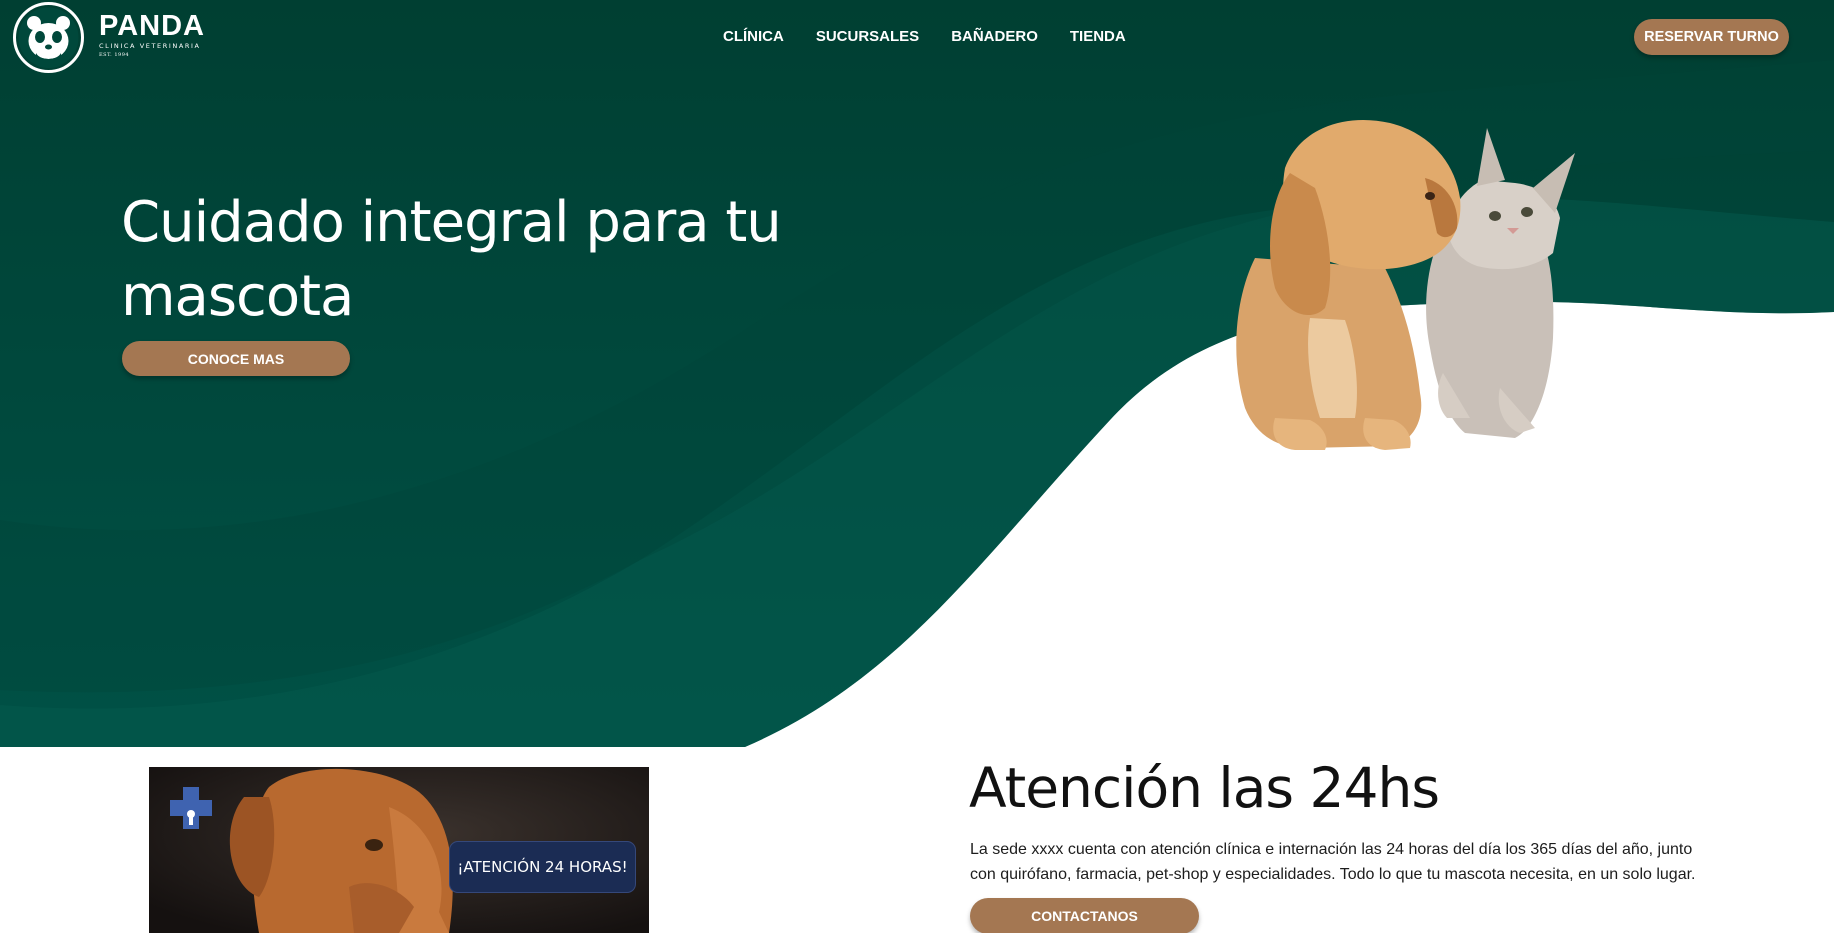  Describe the element at coordinates (451, 259) in the screenshot. I see `hero-title: Cuidado integral para tu mascota` at that location.